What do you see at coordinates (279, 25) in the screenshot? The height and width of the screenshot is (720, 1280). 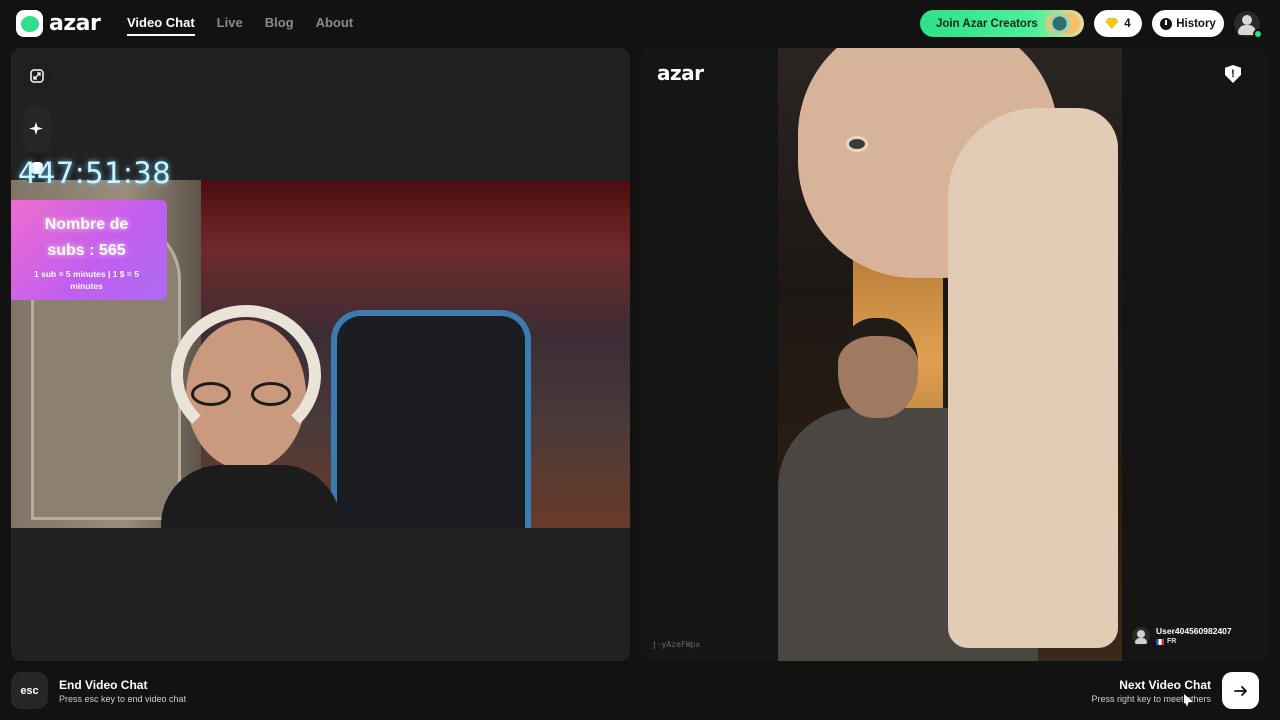 I see `nav-blog: Blog` at bounding box center [279, 25].